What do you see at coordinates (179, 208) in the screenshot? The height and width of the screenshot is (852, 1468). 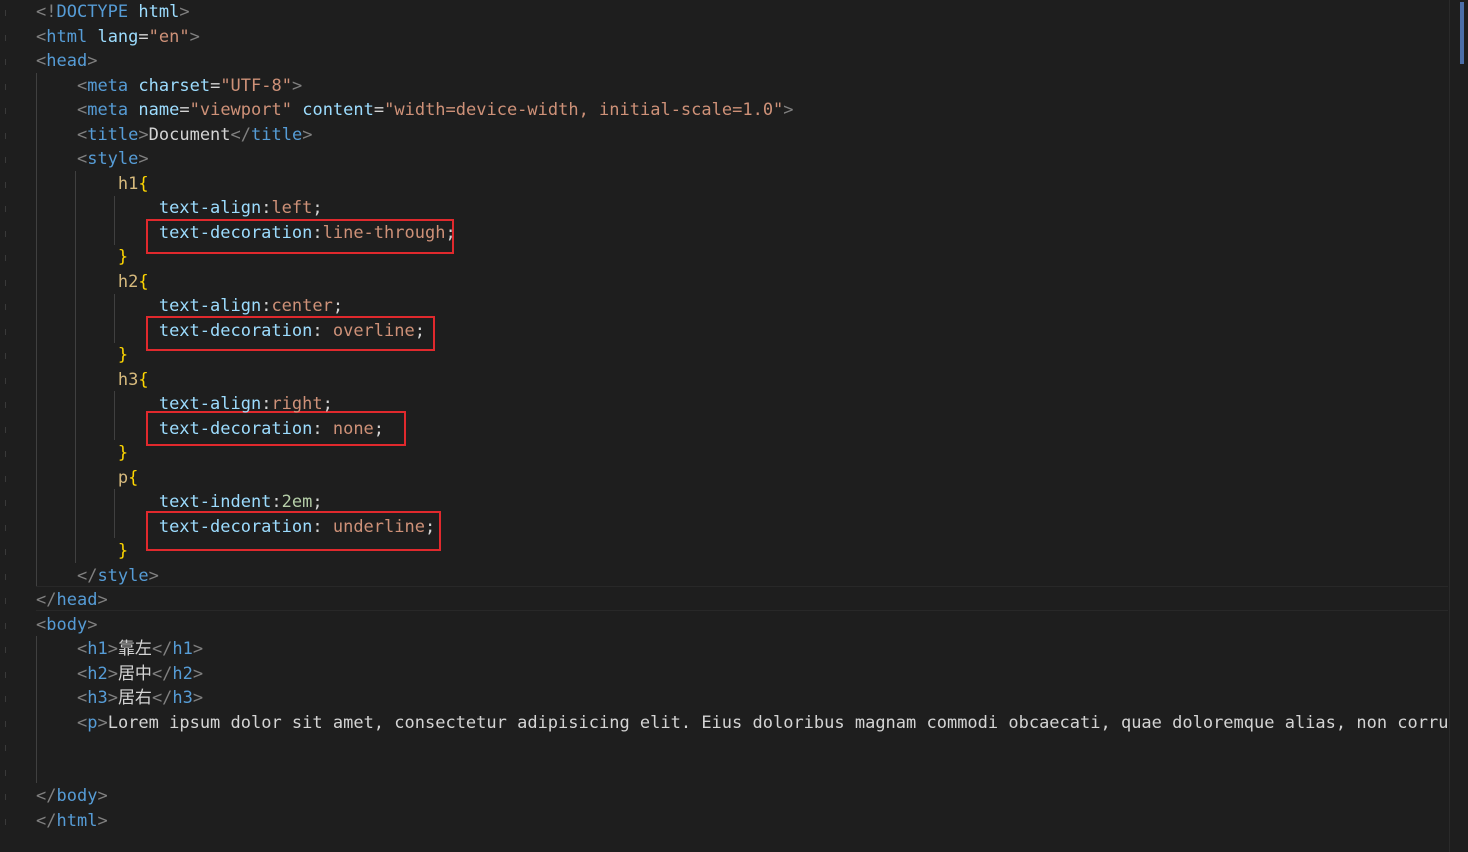 I see `code-line: text-align:left;` at bounding box center [179, 208].